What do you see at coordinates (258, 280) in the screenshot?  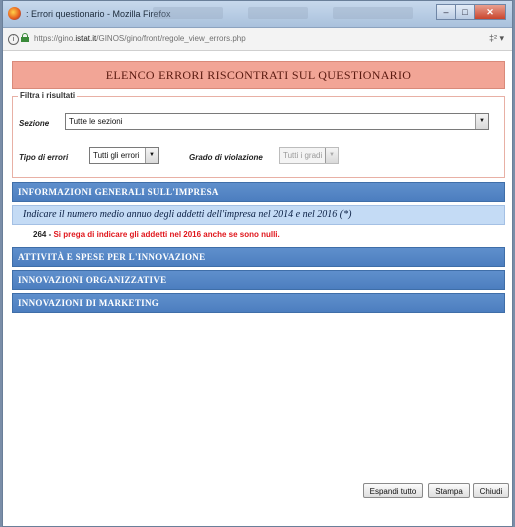 I see `section-innovazioni-organizzative: INNOVAZIONI ORGANIZZATIVE` at bounding box center [258, 280].